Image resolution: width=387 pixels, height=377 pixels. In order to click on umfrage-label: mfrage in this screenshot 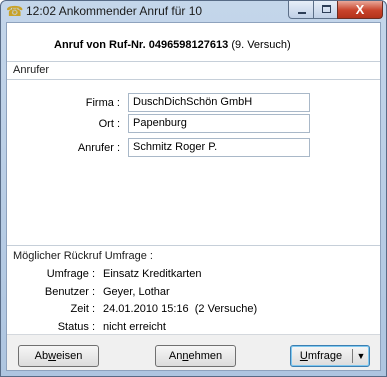, I will do `click(325, 356)`.